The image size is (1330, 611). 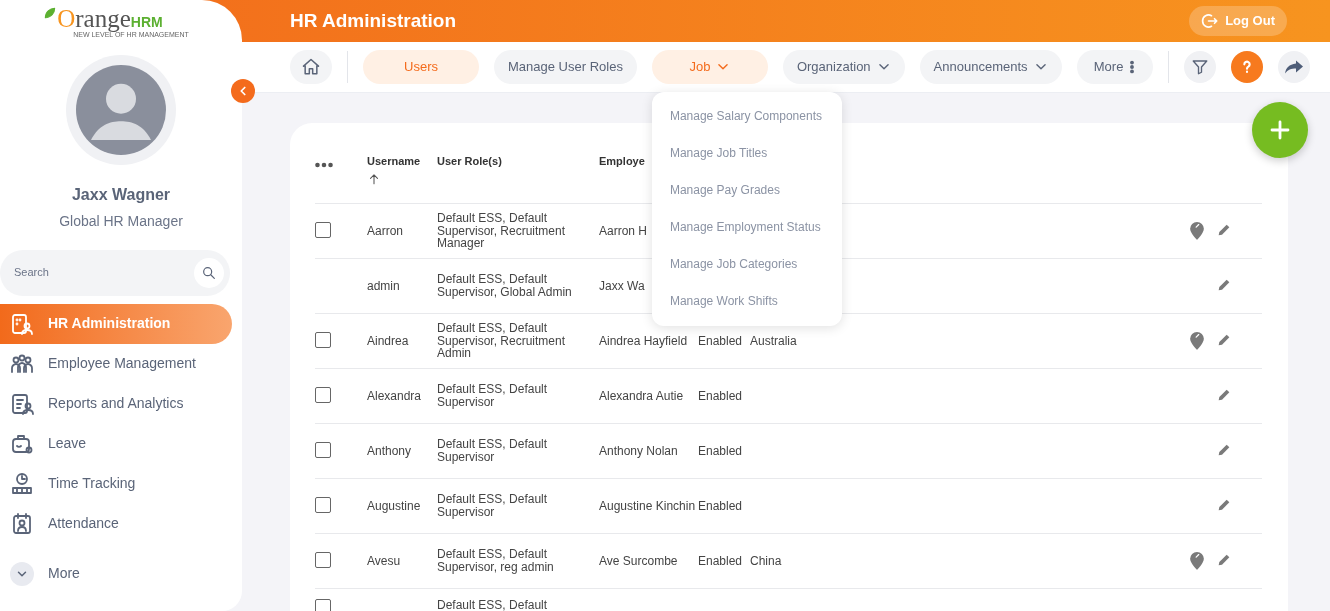 What do you see at coordinates (622, 161) in the screenshot?
I see `column-header: Employe` at bounding box center [622, 161].